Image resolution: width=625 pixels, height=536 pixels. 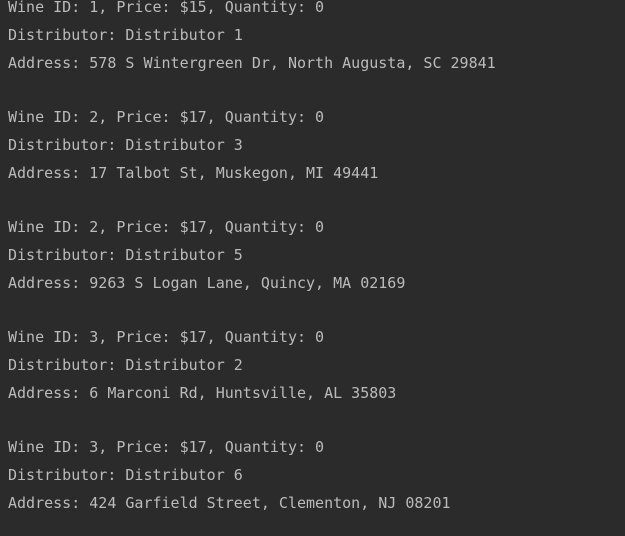 What do you see at coordinates (125, 145) in the screenshot?
I see `distributor-line: Distributor: Distributor 3` at bounding box center [125, 145].